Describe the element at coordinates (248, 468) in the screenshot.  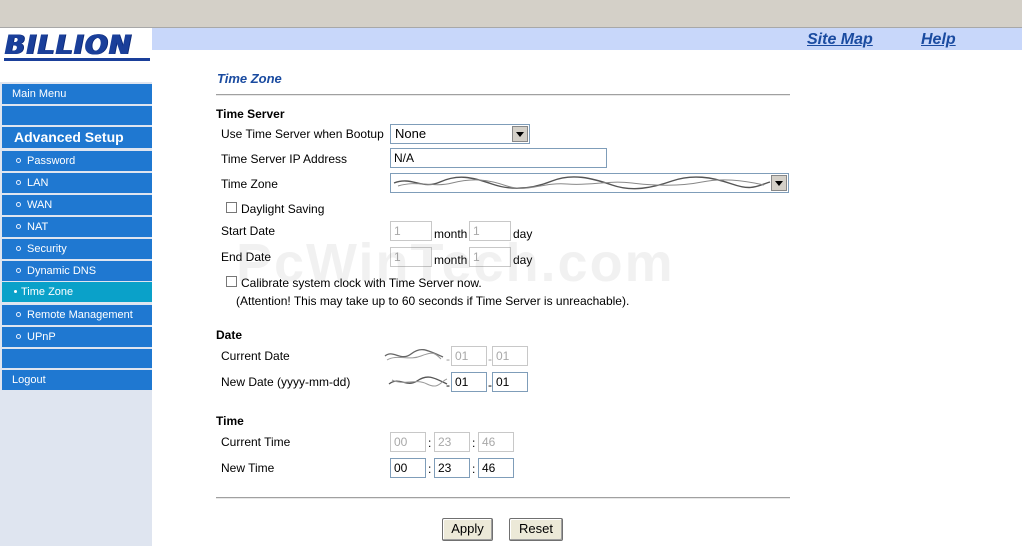
I see `new-time-label: New Time` at that location.